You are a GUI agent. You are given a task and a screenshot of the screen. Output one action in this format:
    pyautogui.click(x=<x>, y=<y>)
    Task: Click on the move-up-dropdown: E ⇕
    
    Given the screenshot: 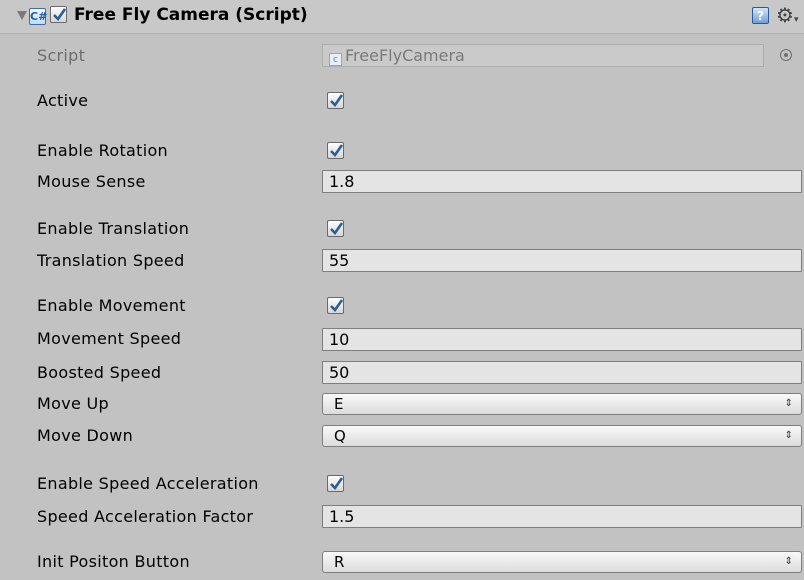 What is the action you would take?
    pyautogui.click(x=562, y=404)
    